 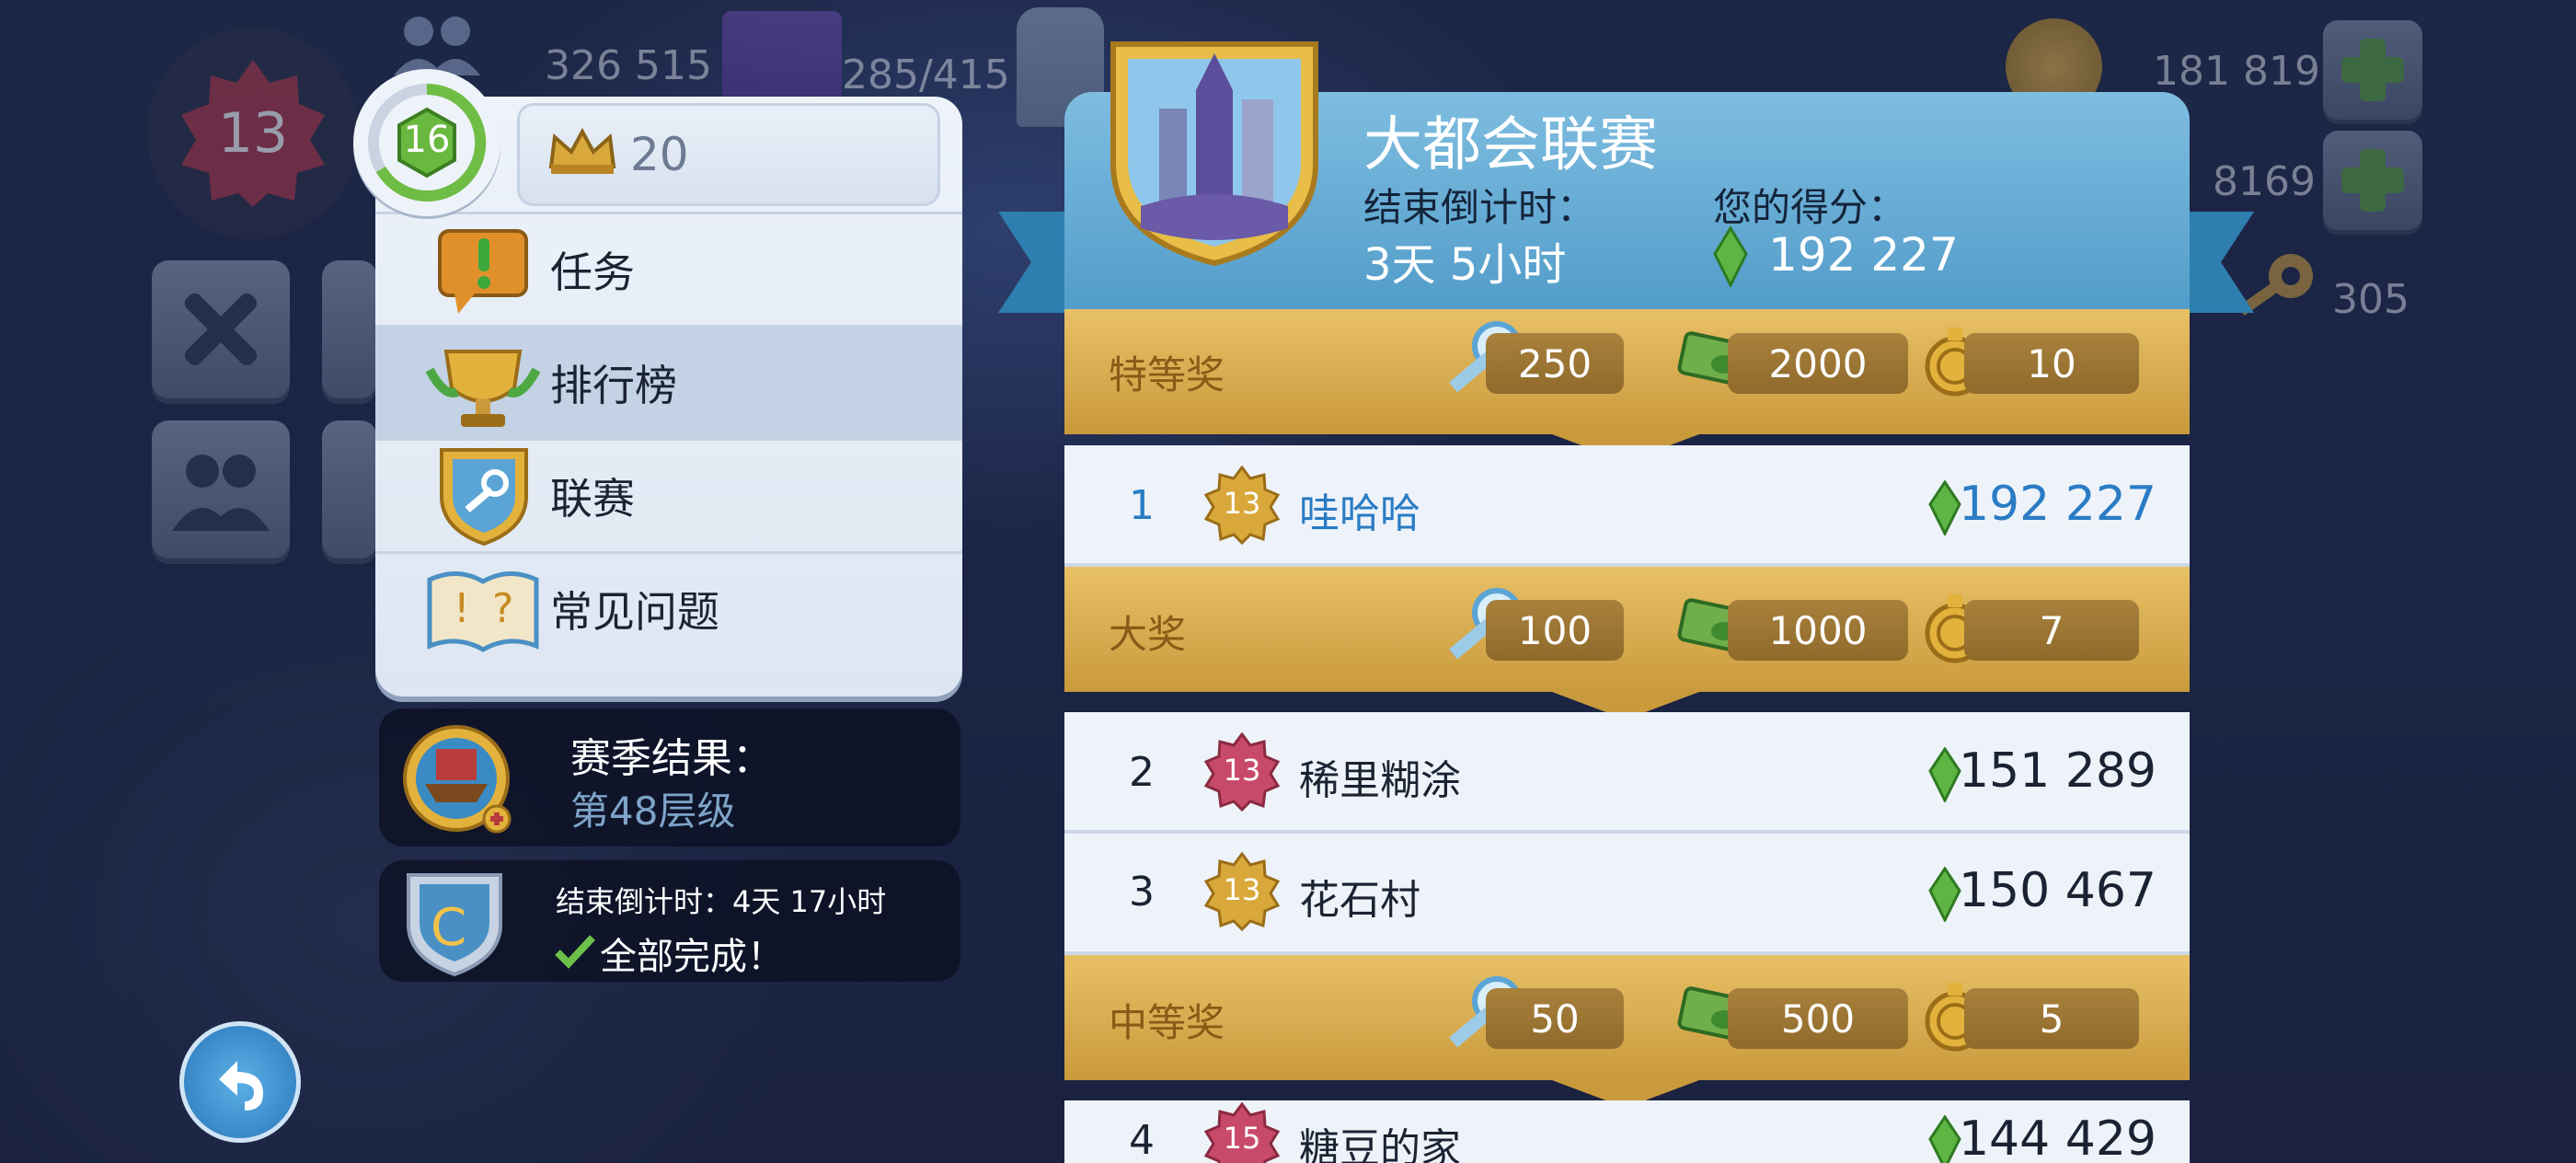 What do you see at coordinates (1167, 1023) in the screenshot?
I see `prize-tier-name: 中等奖` at bounding box center [1167, 1023].